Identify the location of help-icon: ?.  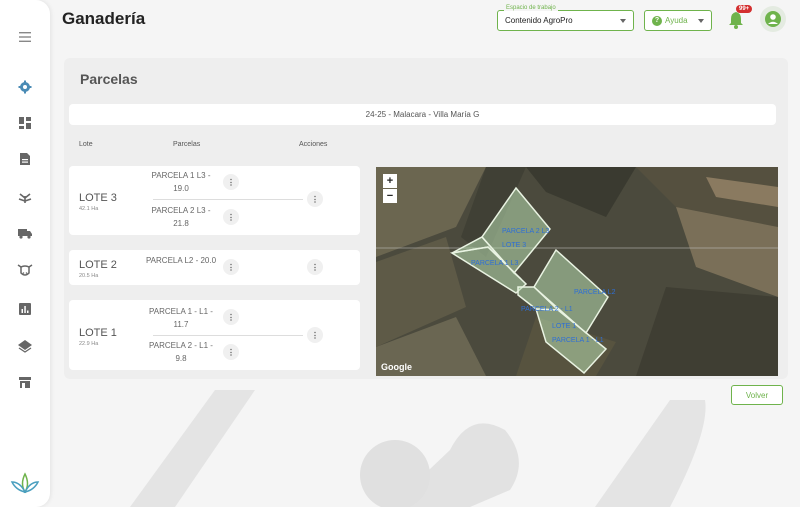
(657, 20).